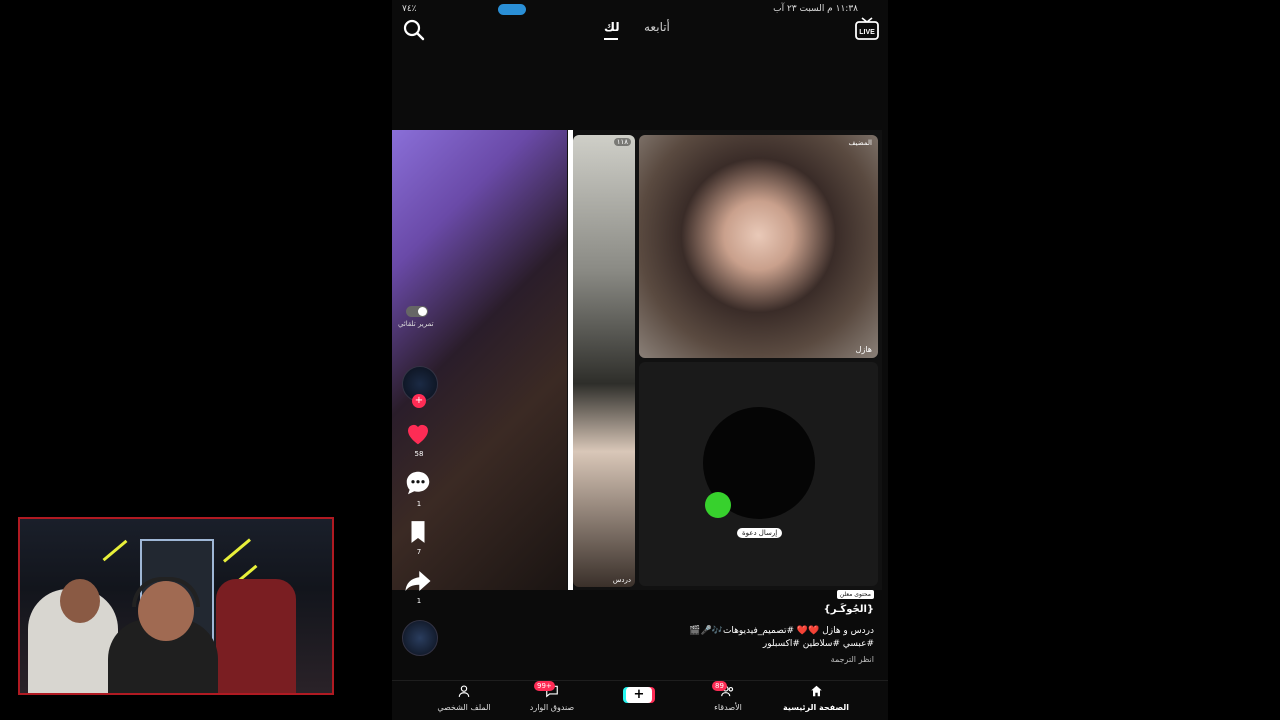 The width and height of the screenshot is (1280, 720). I want to click on nav-home-label: الصفحة الرئيسية, so click(816, 707).